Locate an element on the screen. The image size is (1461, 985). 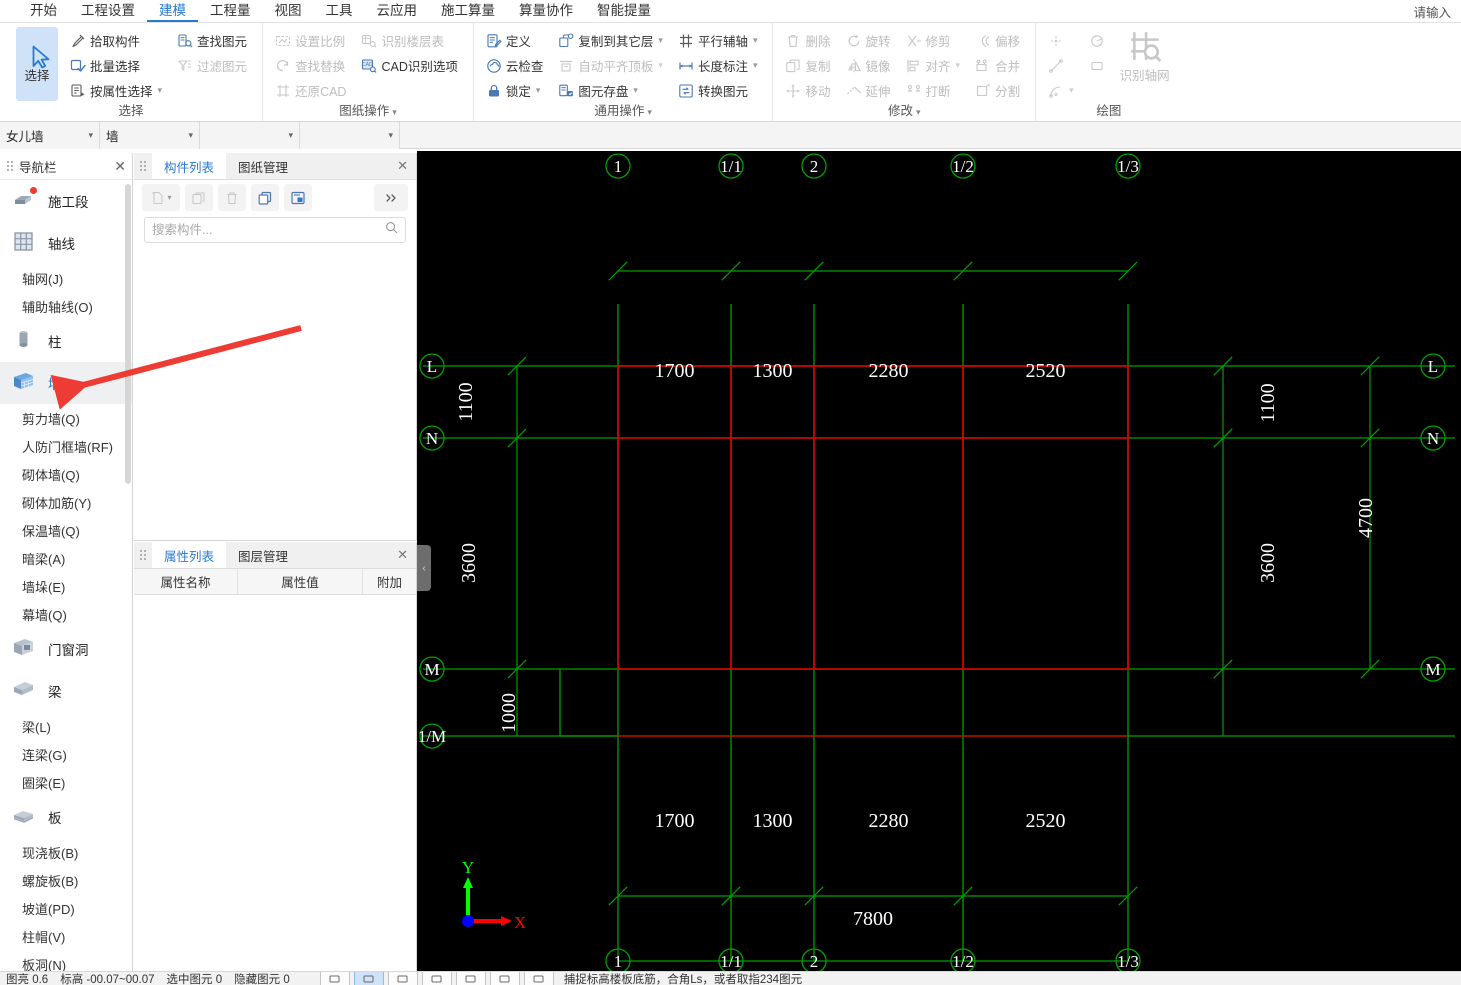
nav-item-螺旋板(B): 螺旋板(B) is located at coordinates (66, 880).